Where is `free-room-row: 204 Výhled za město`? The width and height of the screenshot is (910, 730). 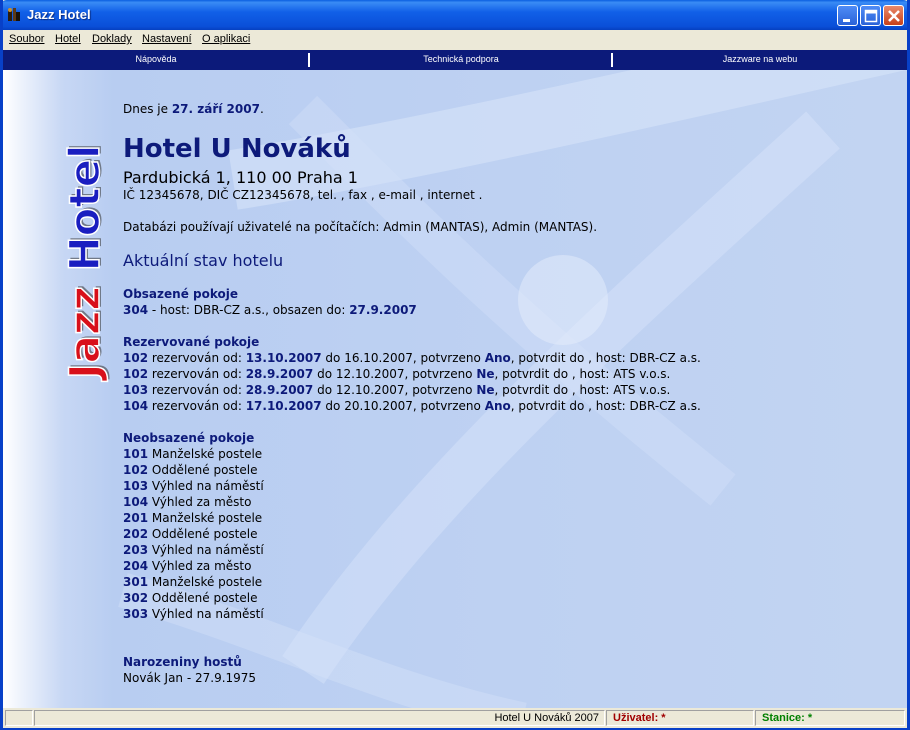 free-room-row: 204 Výhled za město is located at coordinates (187, 566).